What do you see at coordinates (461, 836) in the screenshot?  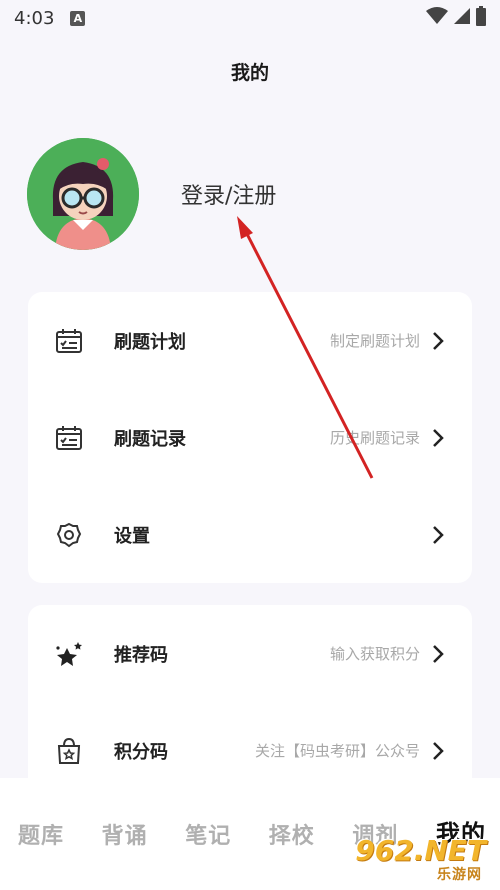 I see `tab-mine: 我的` at bounding box center [461, 836].